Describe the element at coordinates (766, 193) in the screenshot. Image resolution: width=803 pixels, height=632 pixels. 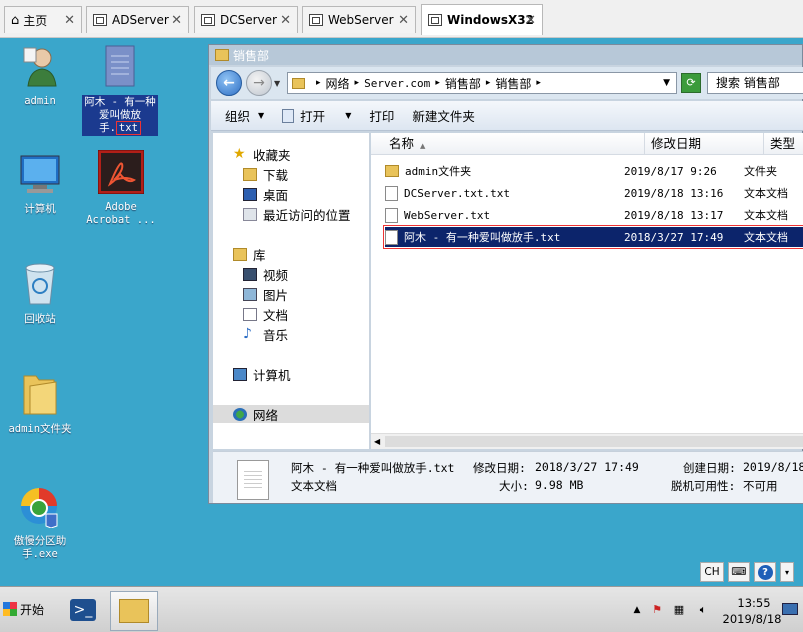
I see `file-type: 文本文档` at that location.